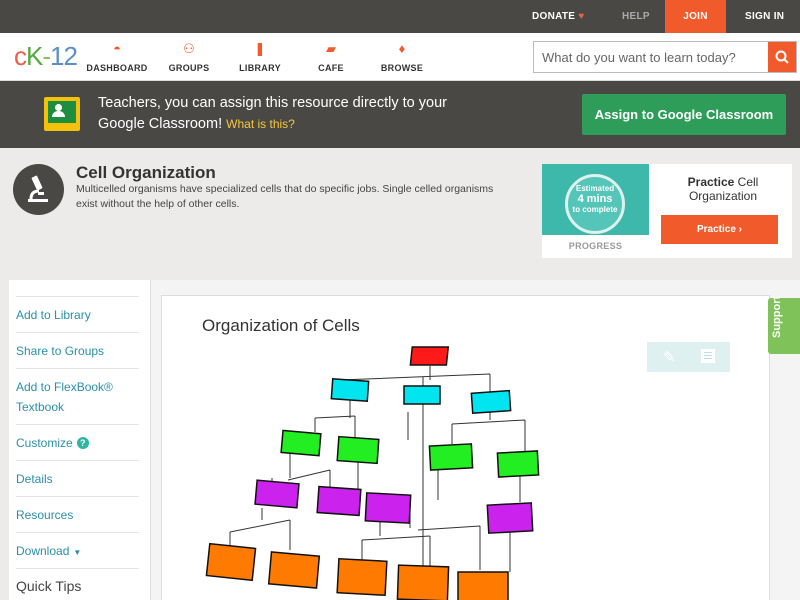  Describe the element at coordinates (20, 56) in the screenshot. I see `logo-c: c` at that location.